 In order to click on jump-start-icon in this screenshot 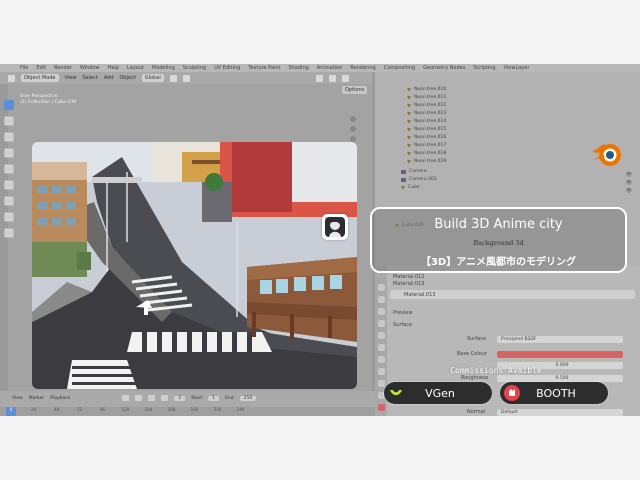, I will do `click(126, 398)`.